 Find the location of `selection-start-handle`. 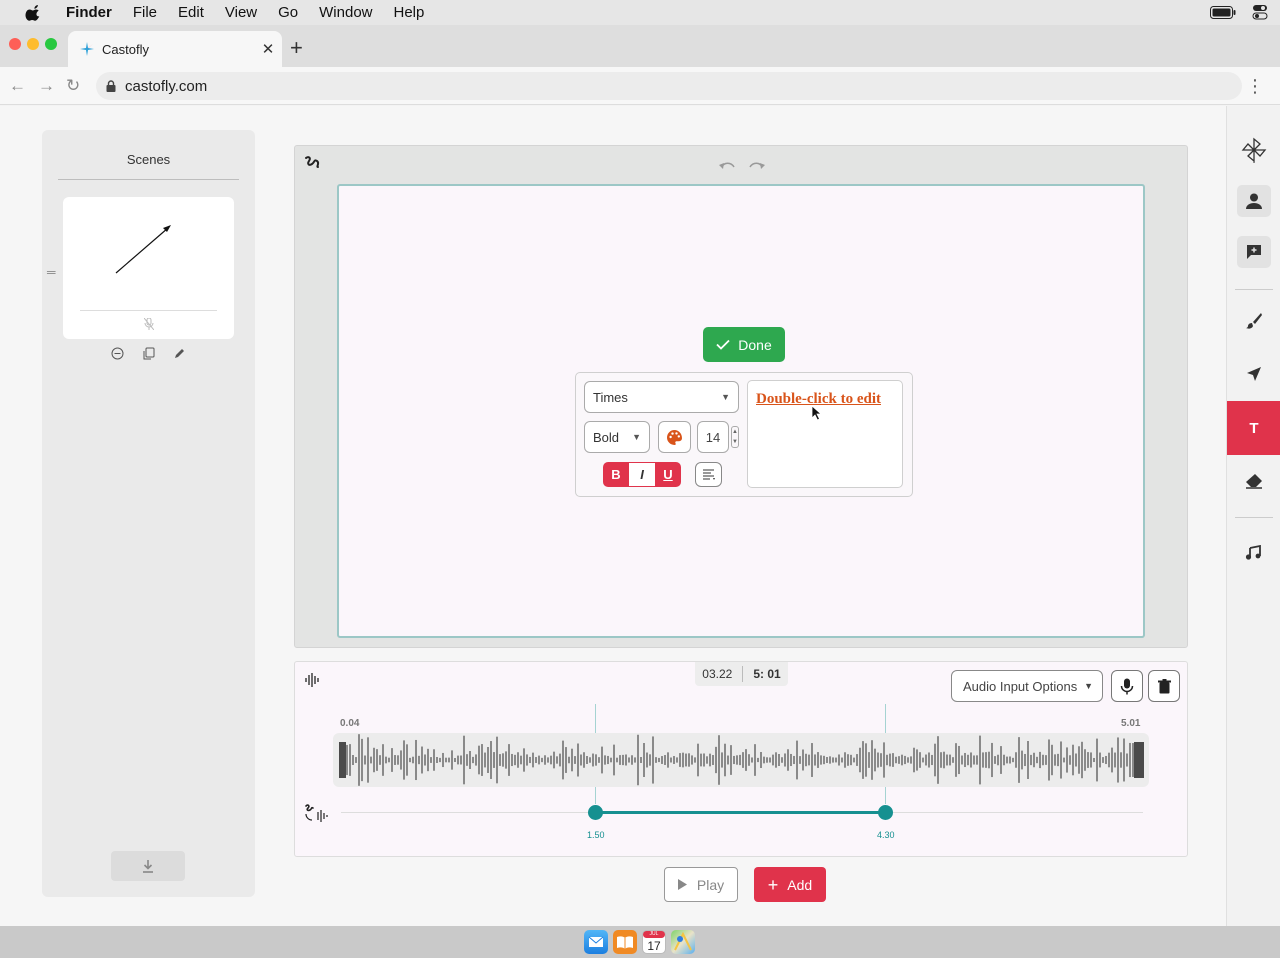

selection-start-handle is located at coordinates (595, 812).